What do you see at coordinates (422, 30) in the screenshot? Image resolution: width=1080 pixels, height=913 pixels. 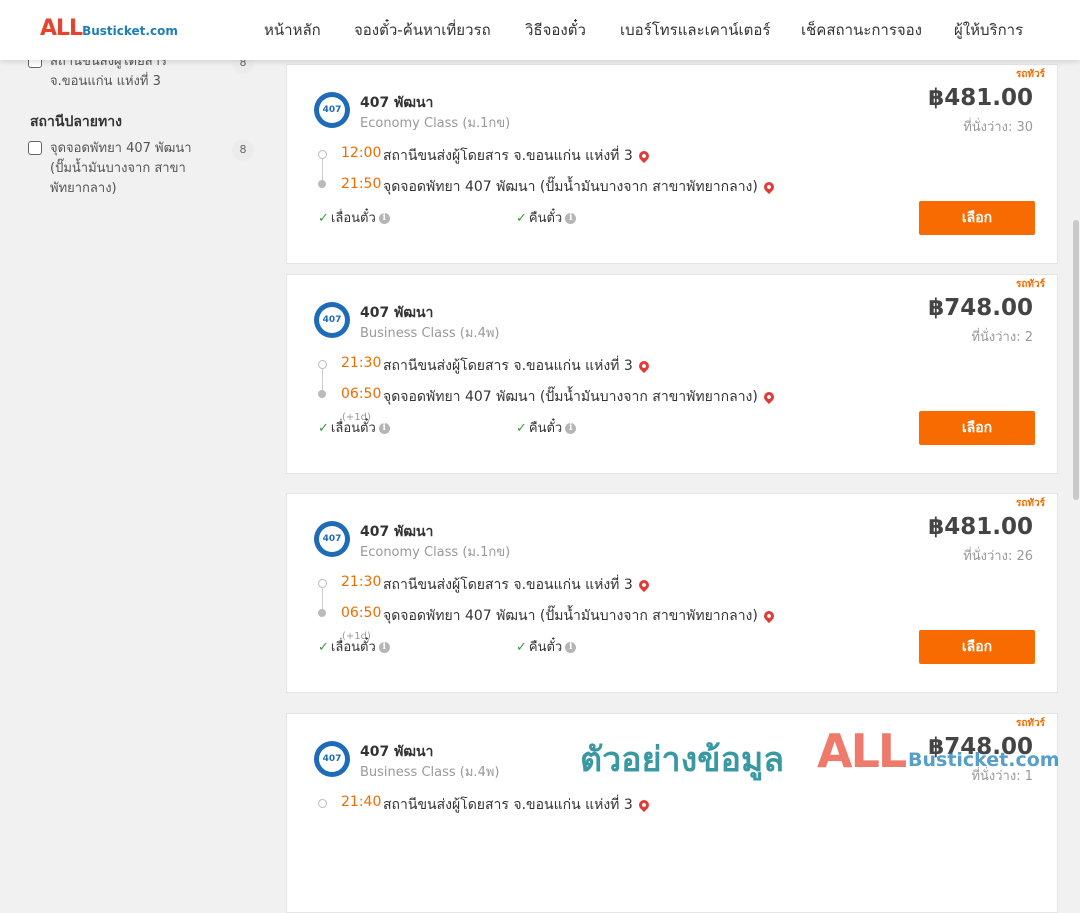 I see `nav-booking-search: จองตั๋ว-ค้นหาเที่ยวรถ` at bounding box center [422, 30].